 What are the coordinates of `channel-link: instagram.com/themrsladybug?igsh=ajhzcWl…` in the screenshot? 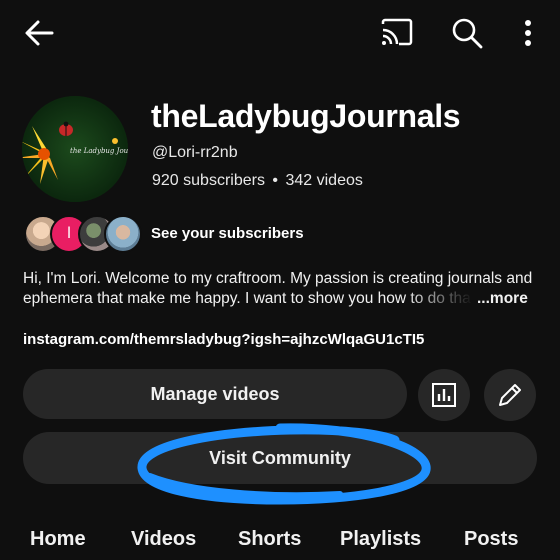 It's located at (223, 339).